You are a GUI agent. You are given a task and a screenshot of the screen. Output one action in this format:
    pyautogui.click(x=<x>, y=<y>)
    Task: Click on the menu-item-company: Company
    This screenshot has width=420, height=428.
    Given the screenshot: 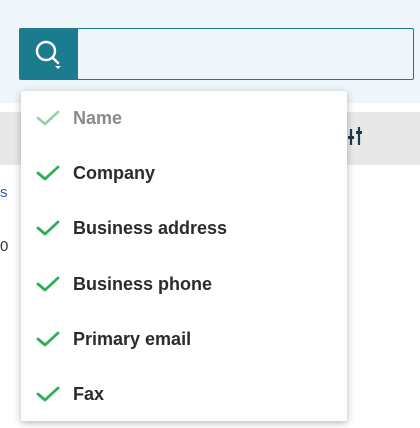 What is the action you would take?
    pyautogui.click(x=184, y=173)
    